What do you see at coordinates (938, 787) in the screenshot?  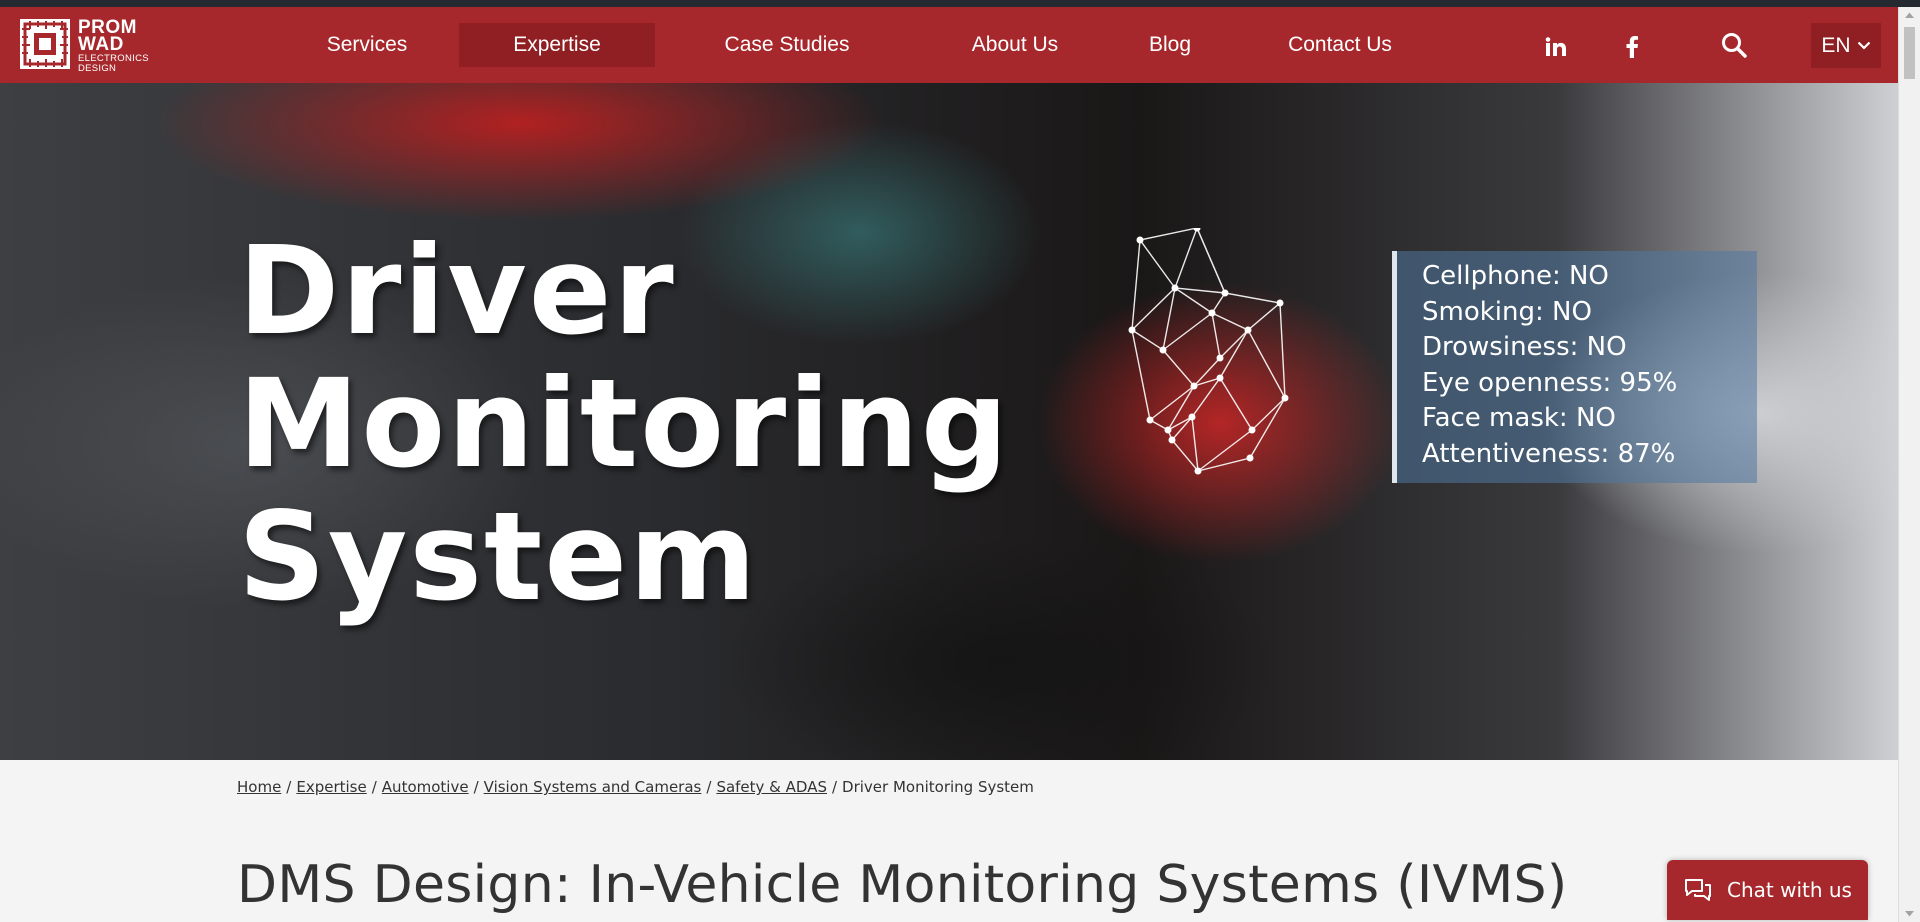 I see `breadcrumb-current: Driver Monitoring System` at bounding box center [938, 787].